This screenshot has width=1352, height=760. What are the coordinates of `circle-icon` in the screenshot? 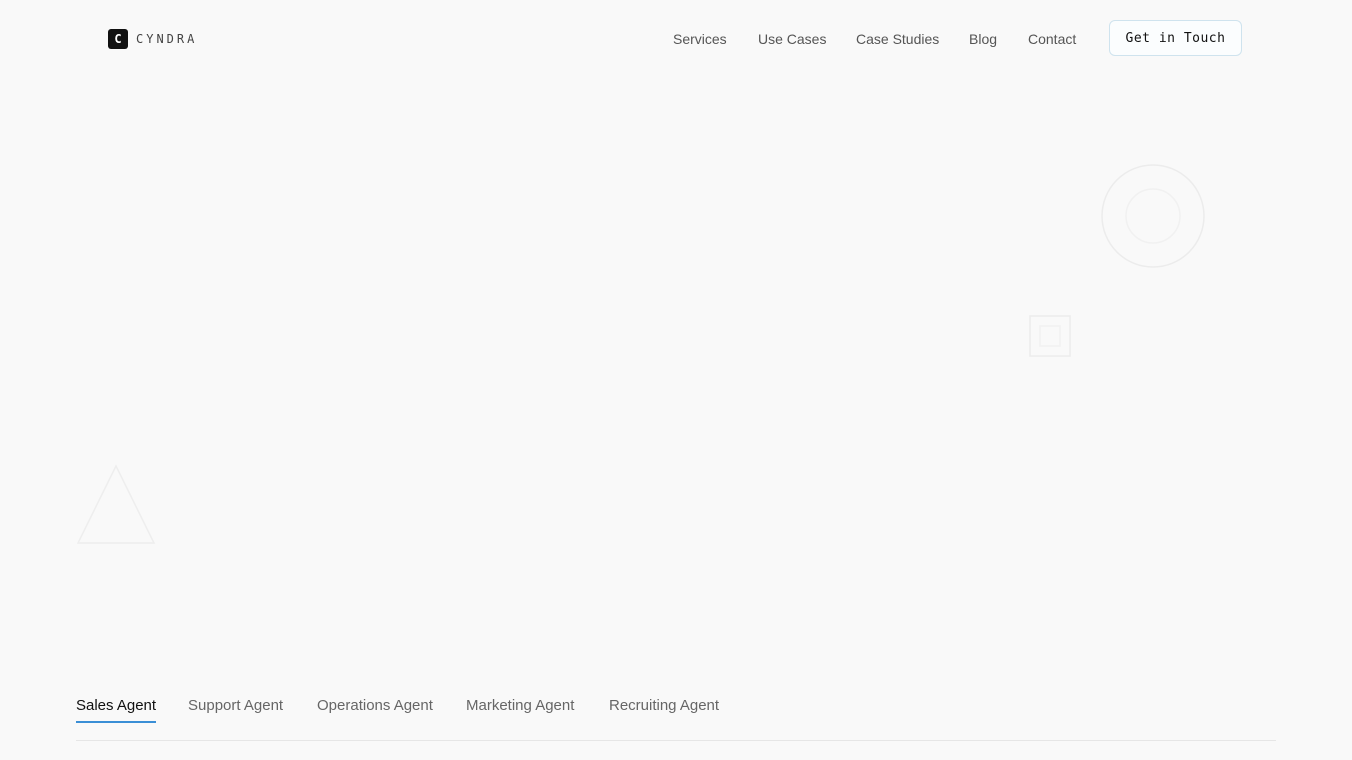 It's located at (1153, 216).